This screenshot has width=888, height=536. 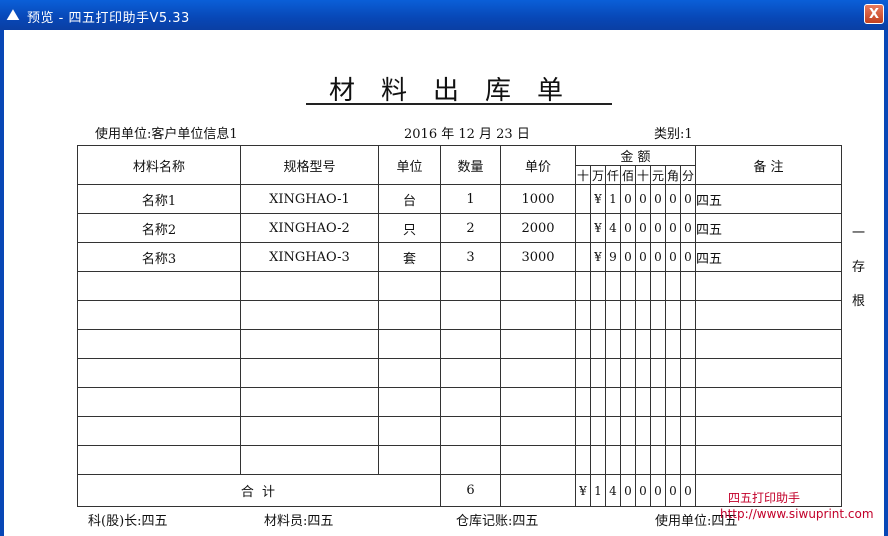 What do you see at coordinates (458, 91) in the screenshot?
I see `document-title: 材料出库单` at bounding box center [458, 91].